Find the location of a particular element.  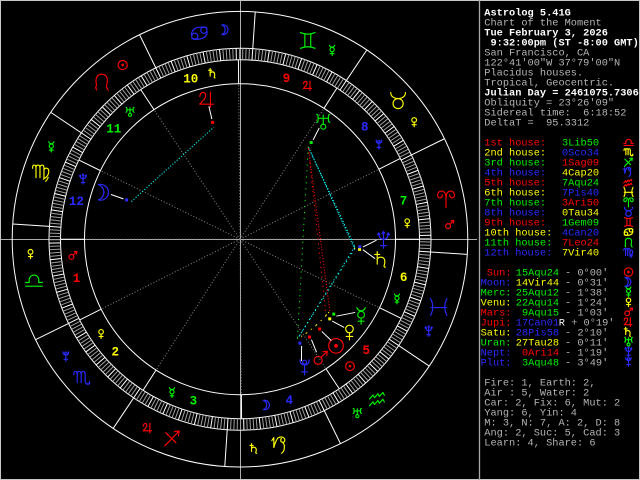

svg-text: 3 is located at coordinates (194, 402).